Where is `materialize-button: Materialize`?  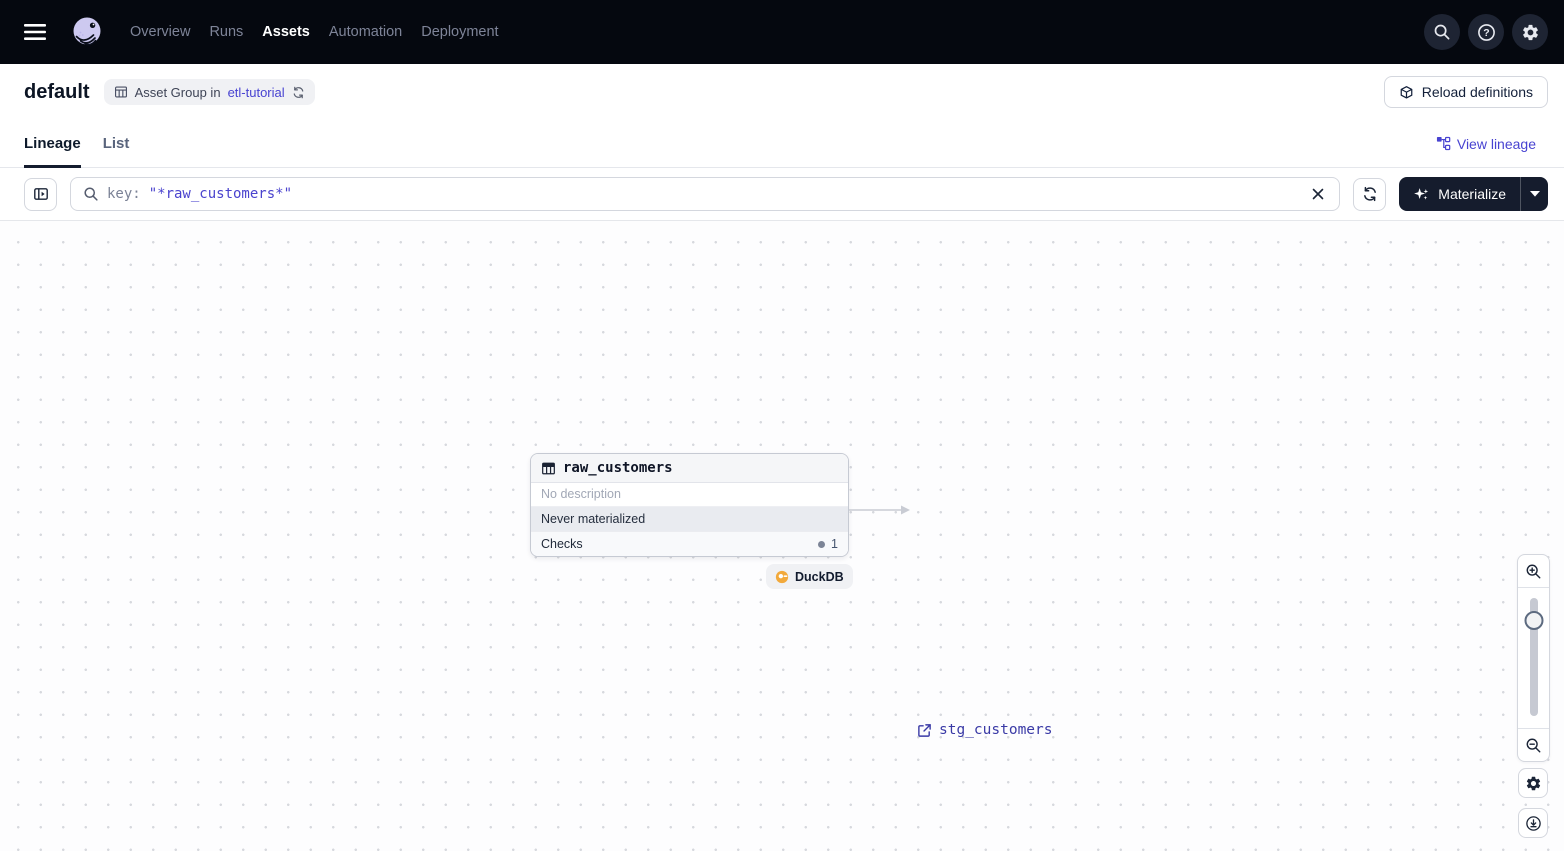 materialize-button: Materialize is located at coordinates (1459, 194).